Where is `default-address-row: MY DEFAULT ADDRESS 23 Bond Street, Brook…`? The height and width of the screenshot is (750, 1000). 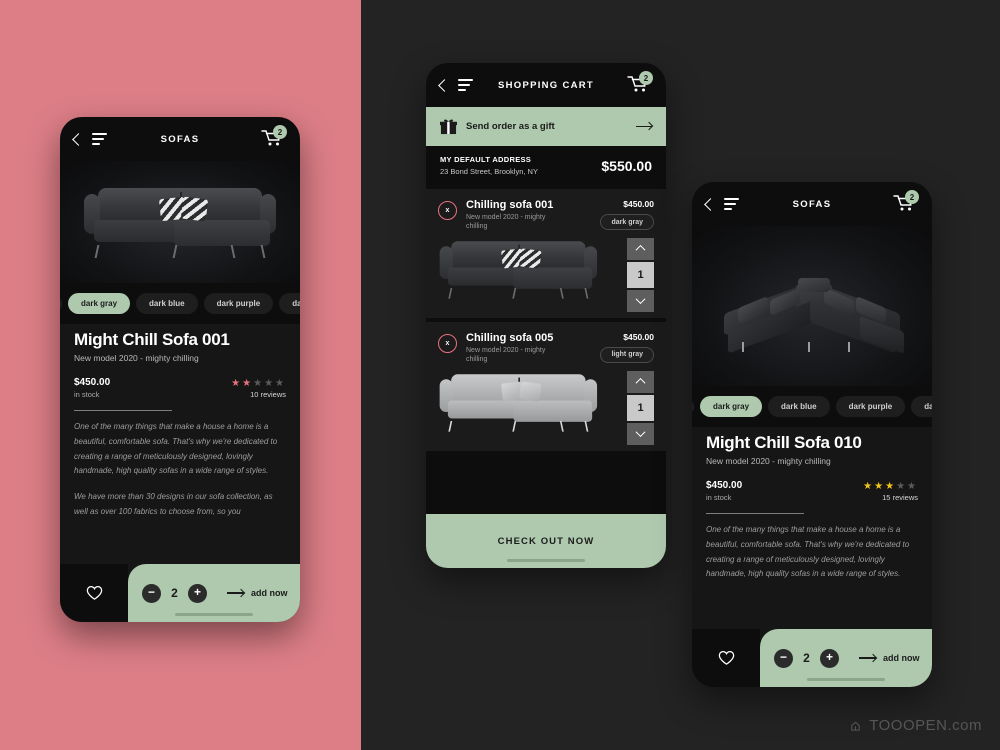
default-address-row: MY DEFAULT ADDRESS 23 Bond Street, Brook… is located at coordinates (546, 165).